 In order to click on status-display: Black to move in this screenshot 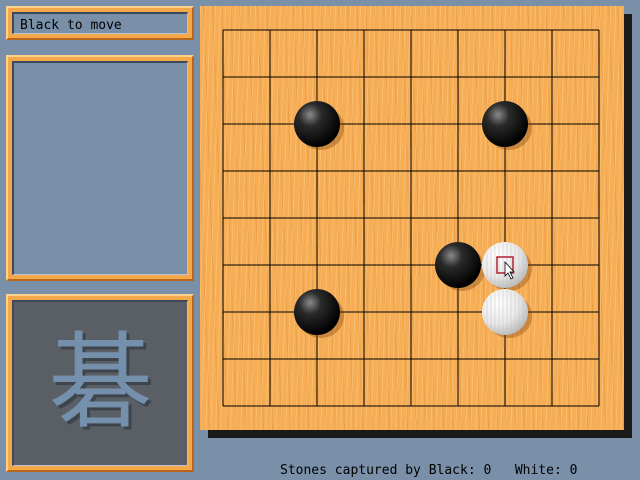, I will do `click(100, 23)`.